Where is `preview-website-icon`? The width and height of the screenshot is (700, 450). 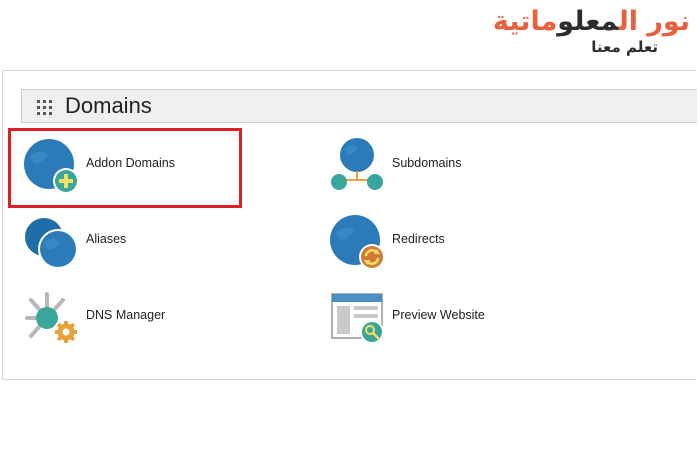 preview-website-icon is located at coordinates (357, 318).